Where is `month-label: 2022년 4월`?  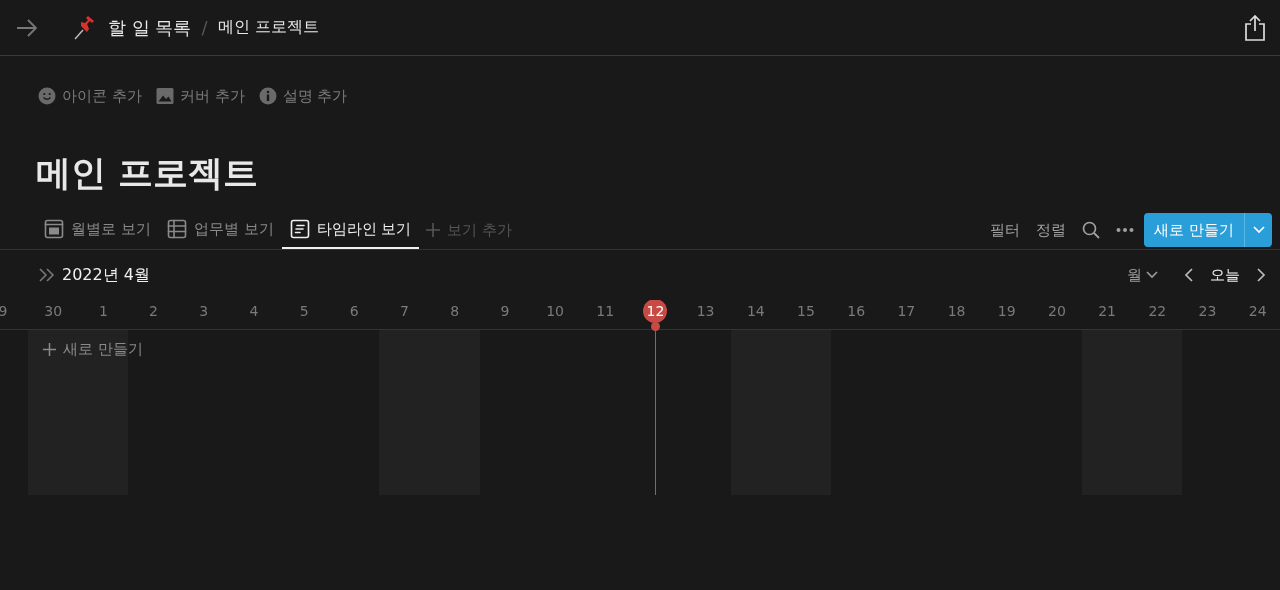 month-label: 2022년 4월 is located at coordinates (106, 275).